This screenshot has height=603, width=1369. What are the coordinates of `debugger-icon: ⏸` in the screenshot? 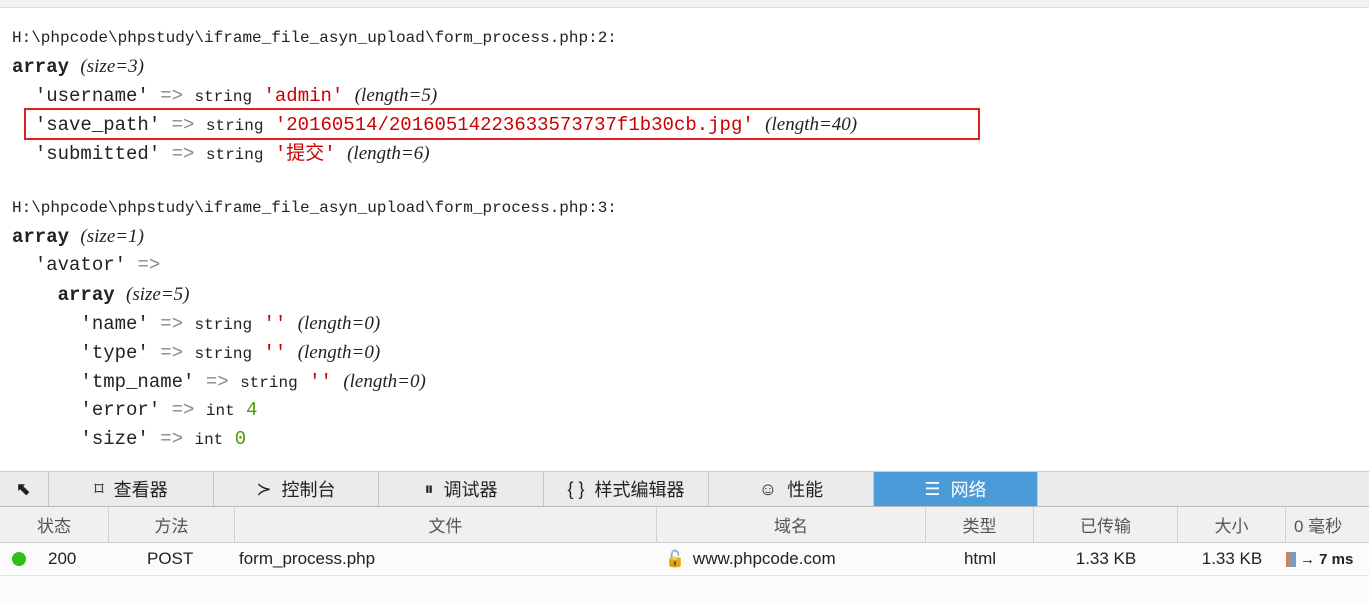 It's located at (429, 488).